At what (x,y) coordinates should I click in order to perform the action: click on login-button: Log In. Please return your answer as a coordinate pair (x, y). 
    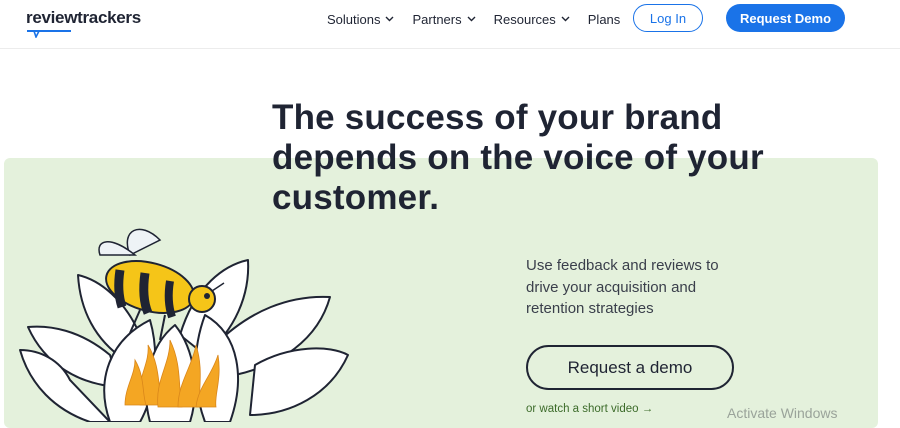
    Looking at the image, I should click on (668, 18).